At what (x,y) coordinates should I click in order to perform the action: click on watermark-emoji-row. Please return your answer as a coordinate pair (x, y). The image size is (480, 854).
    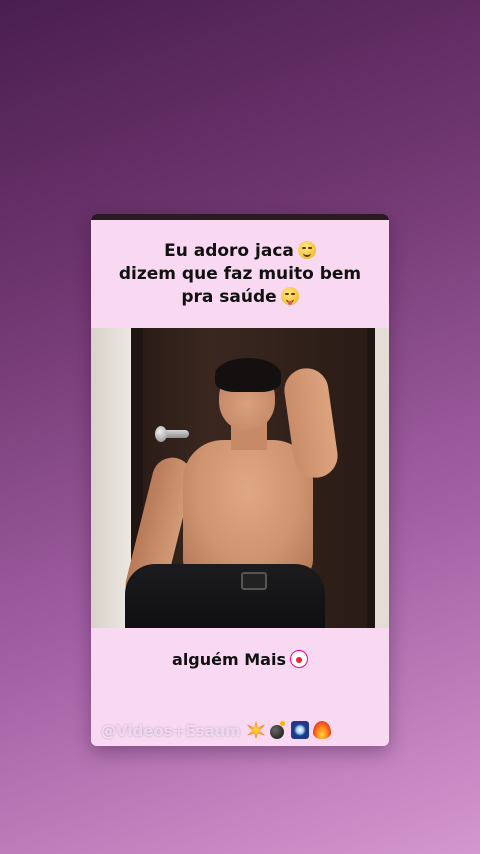
    Looking at the image, I should click on (289, 730).